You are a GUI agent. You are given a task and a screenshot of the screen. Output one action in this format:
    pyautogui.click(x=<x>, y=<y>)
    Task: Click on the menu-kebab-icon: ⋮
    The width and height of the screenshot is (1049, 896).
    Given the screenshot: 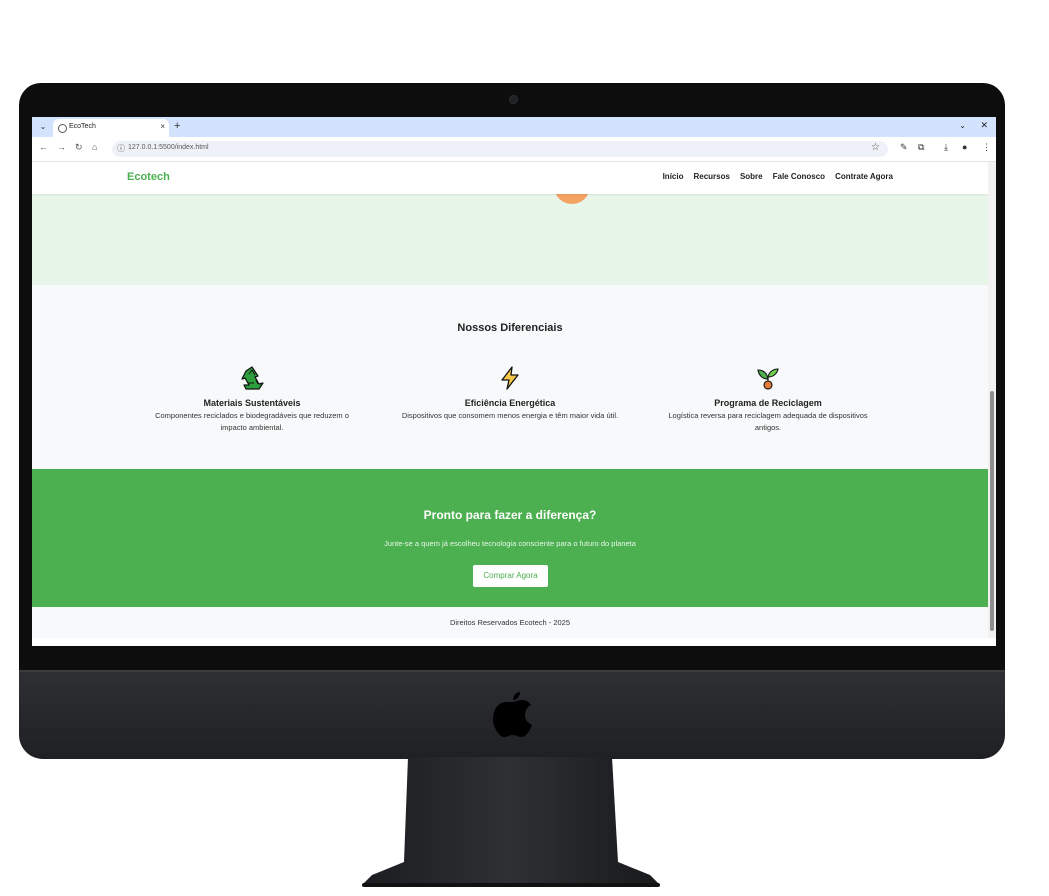 What is the action you would take?
    pyautogui.click(x=986, y=147)
    